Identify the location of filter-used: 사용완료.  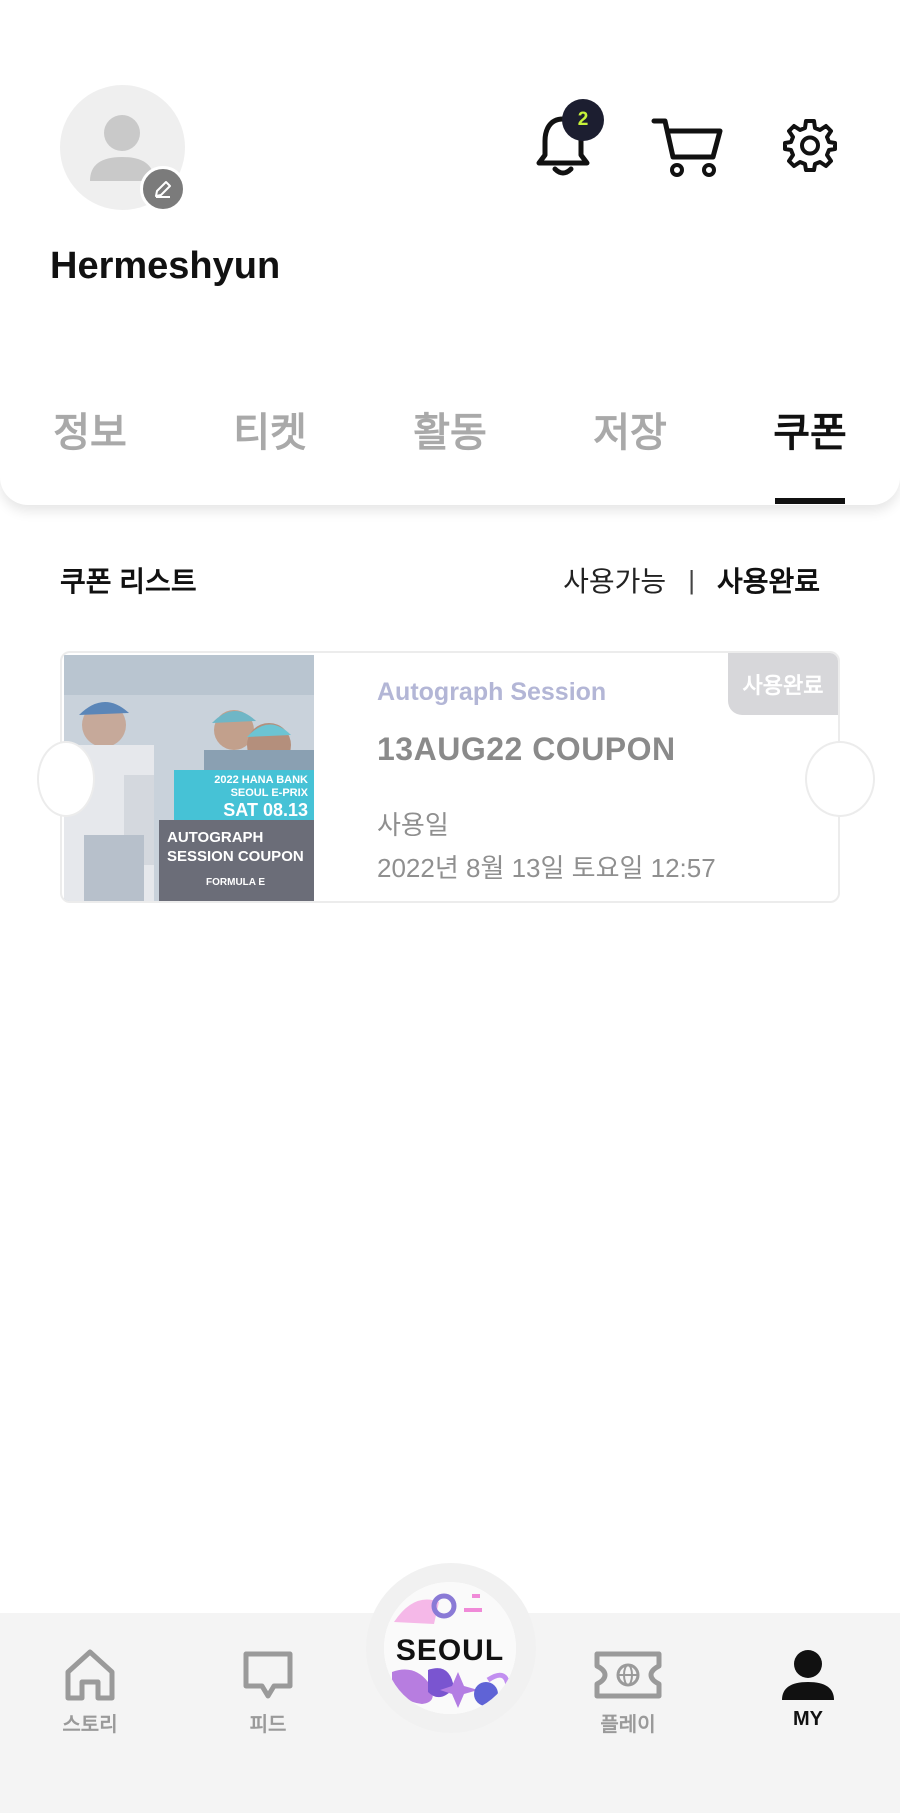
(768, 580).